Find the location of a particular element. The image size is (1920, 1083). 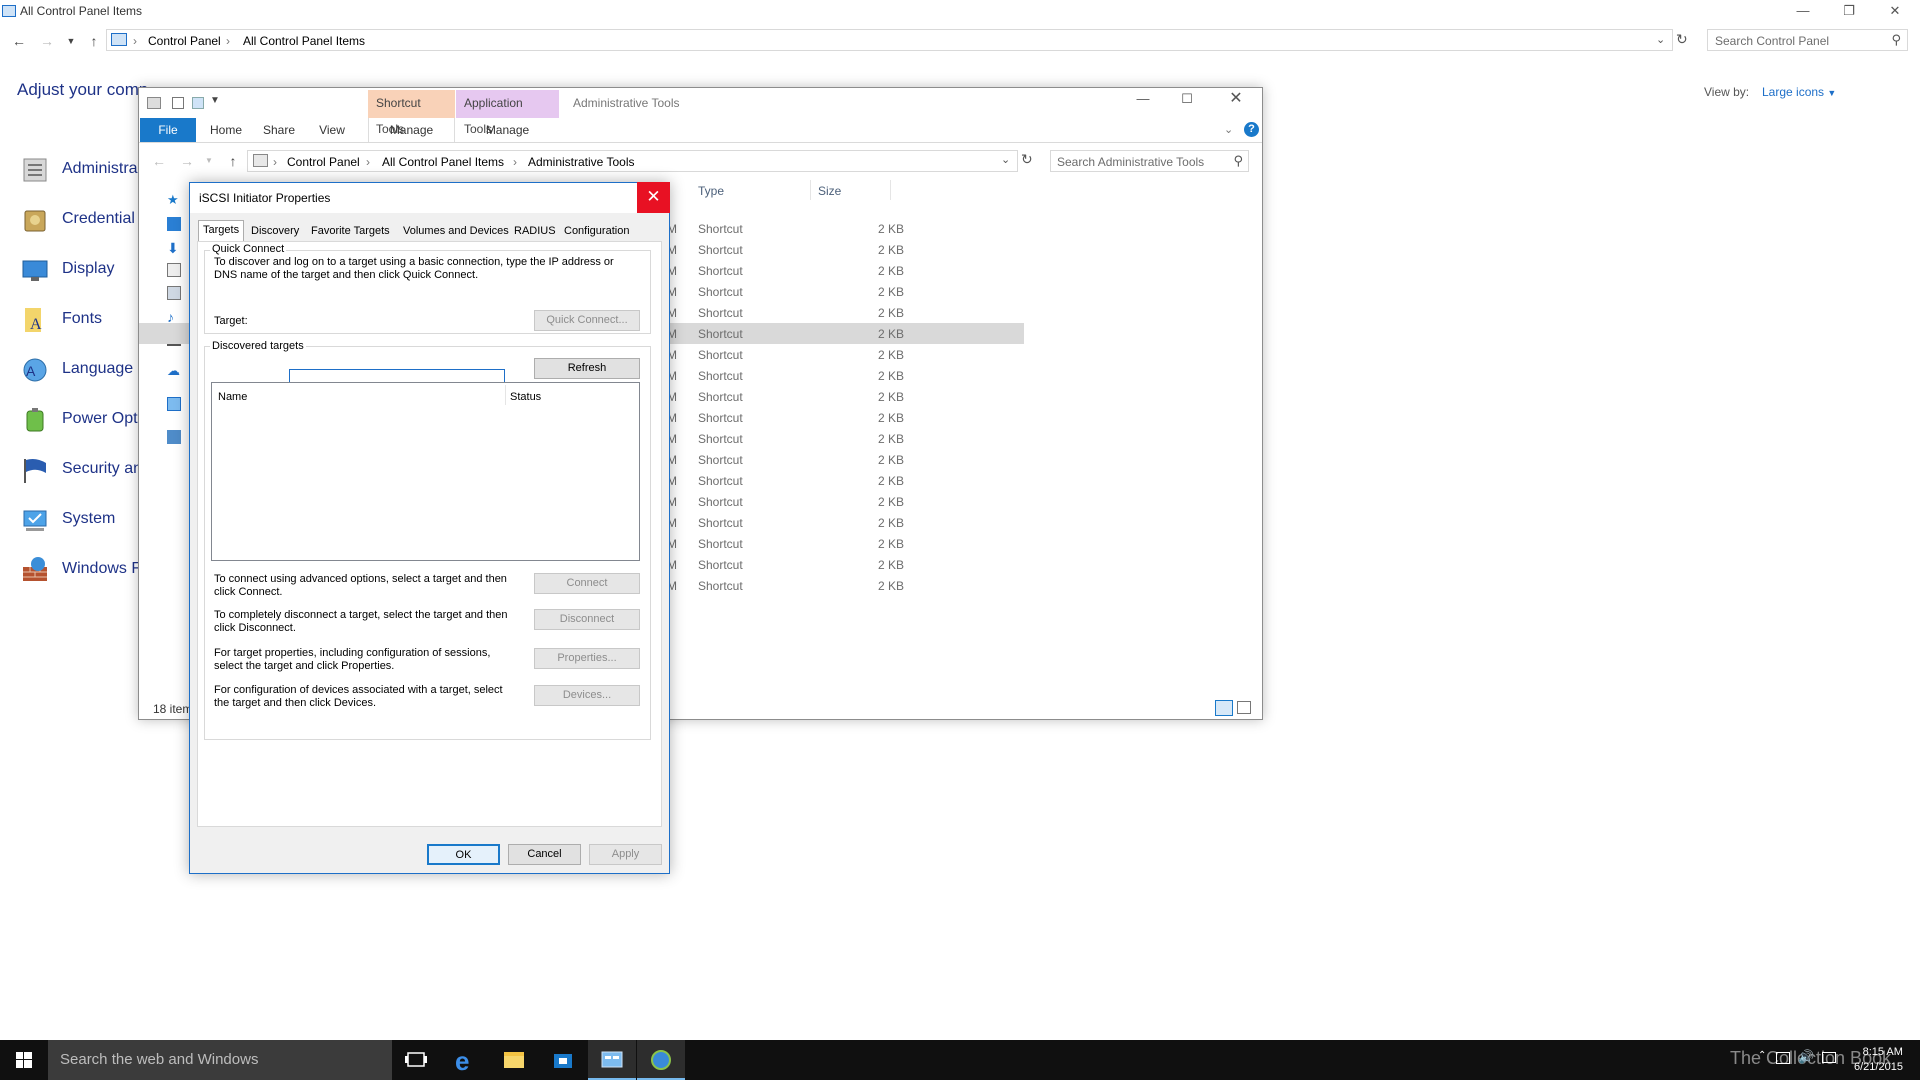

column-status: Status is located at coordinates (525, 397).